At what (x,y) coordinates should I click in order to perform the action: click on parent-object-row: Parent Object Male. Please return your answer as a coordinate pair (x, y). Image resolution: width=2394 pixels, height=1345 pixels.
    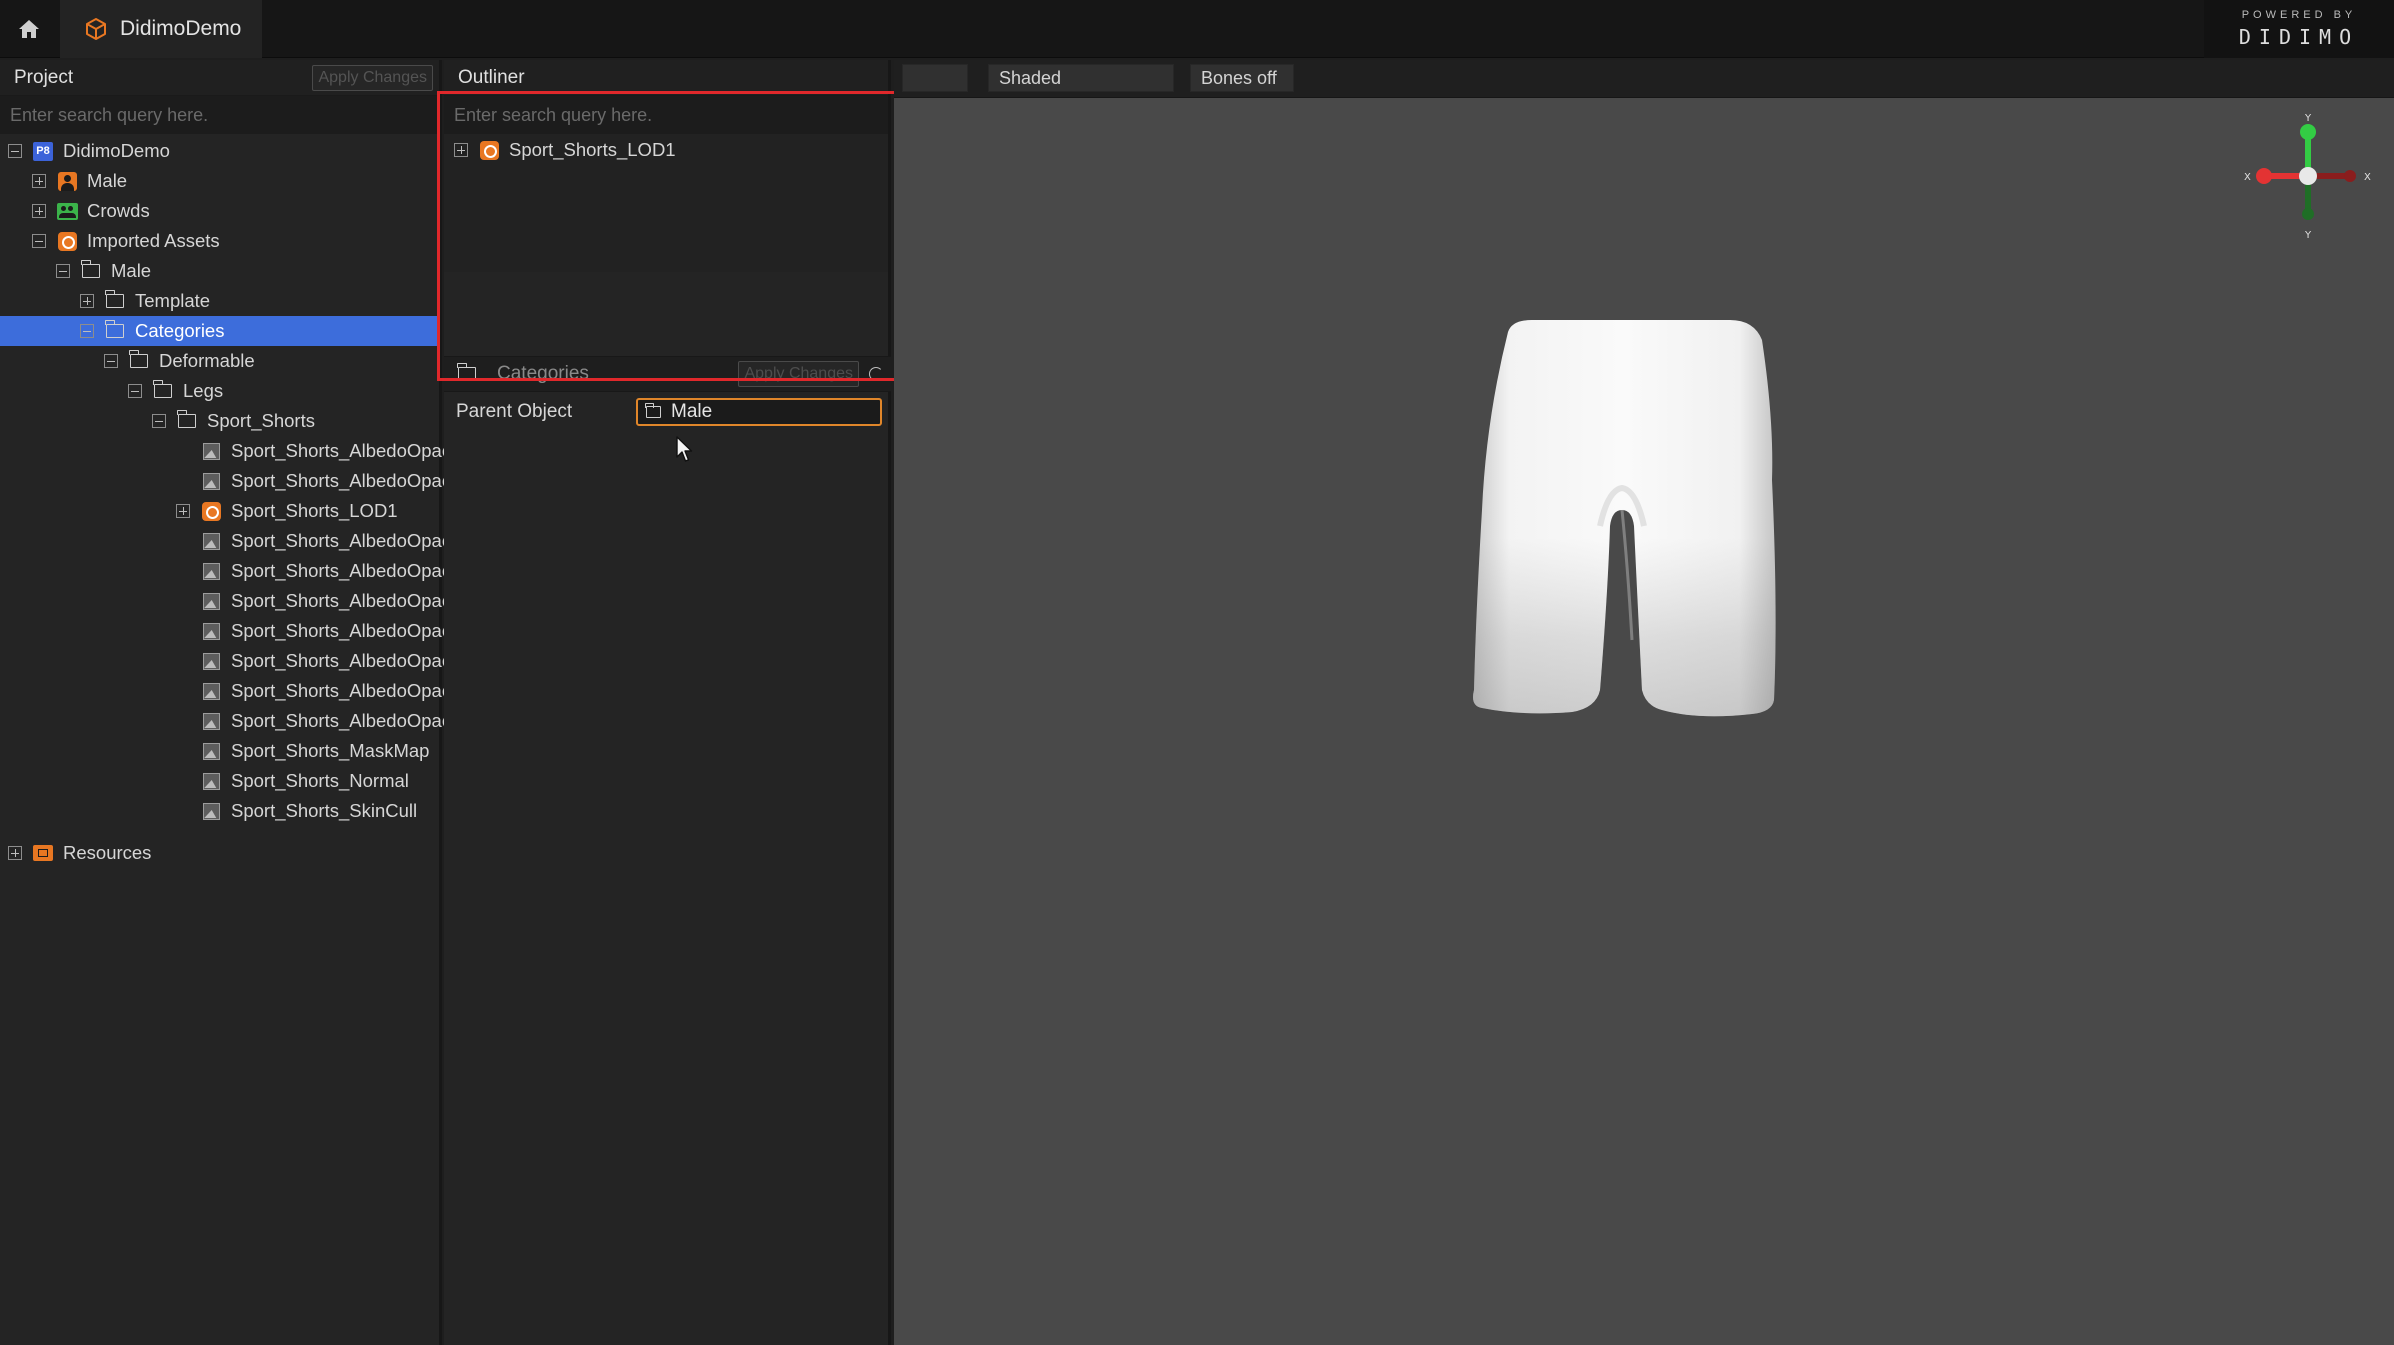
    Looking at the image, I should click on (667, 412).